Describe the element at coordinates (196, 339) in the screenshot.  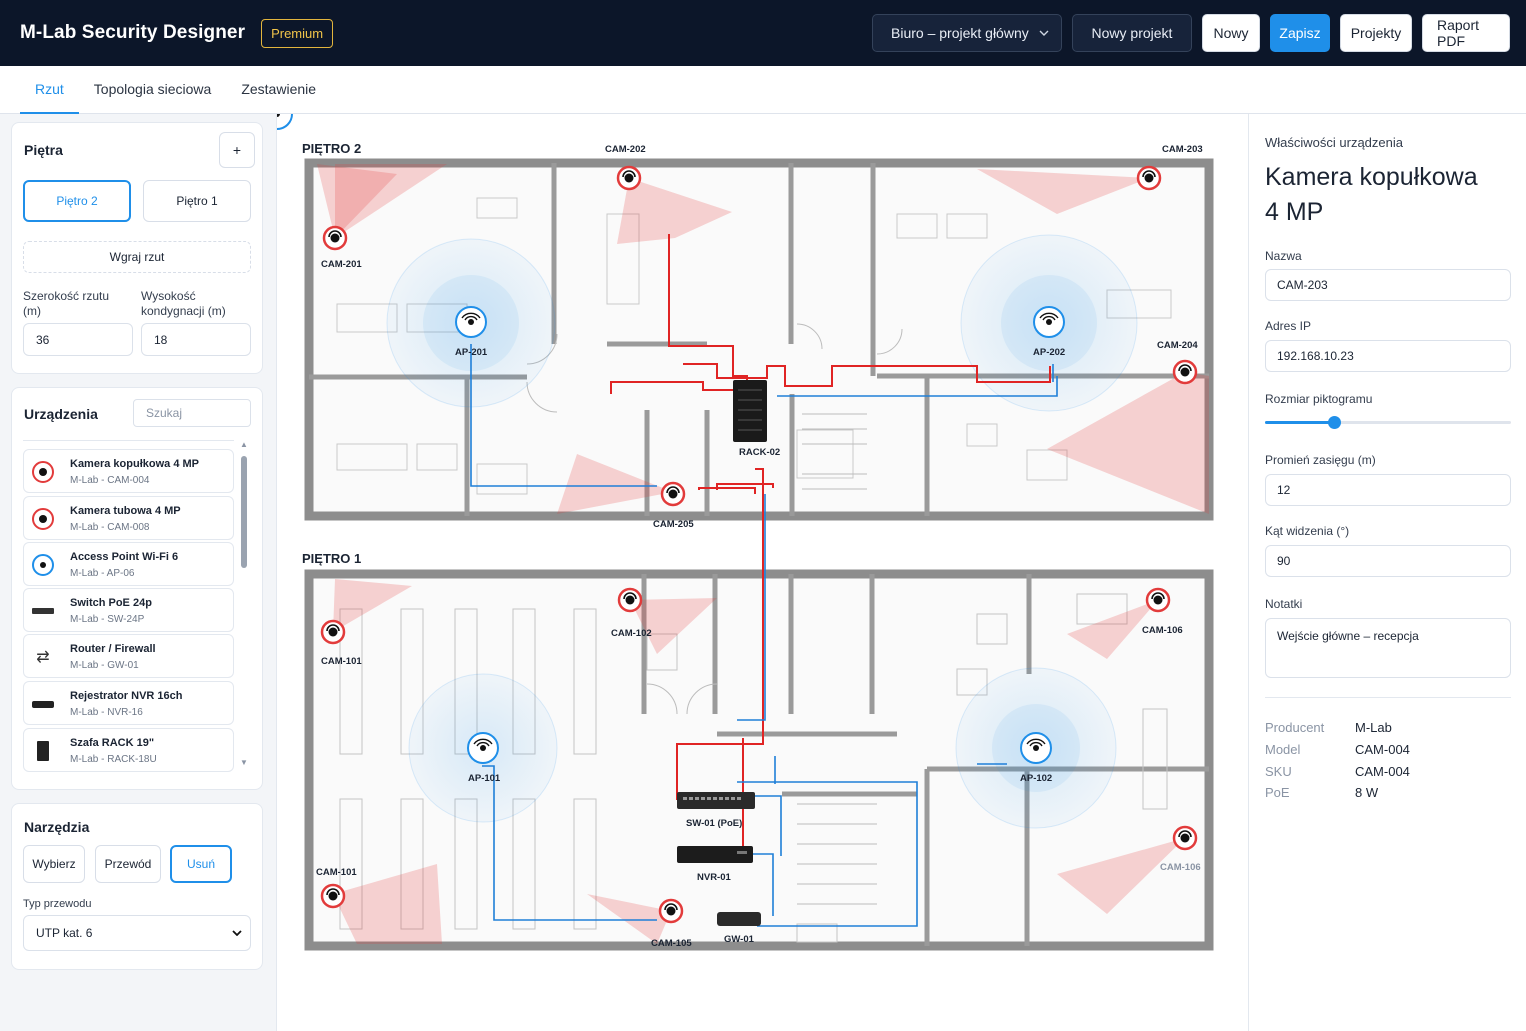
I see `height-input: 18` at that location.